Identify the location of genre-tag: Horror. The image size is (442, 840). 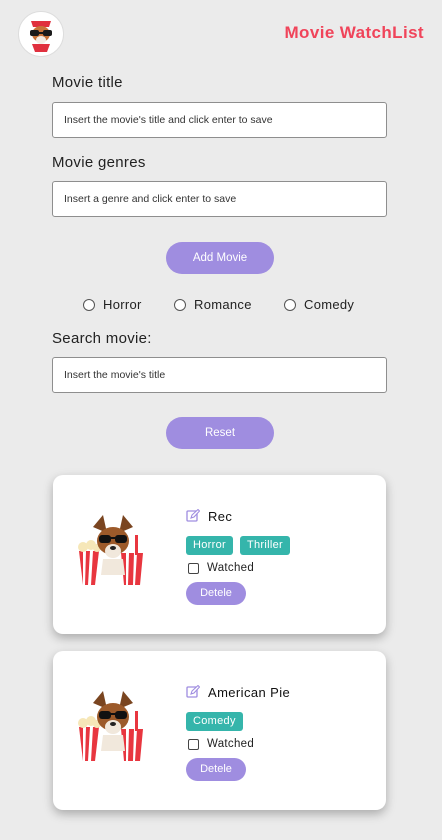
(209, 545).